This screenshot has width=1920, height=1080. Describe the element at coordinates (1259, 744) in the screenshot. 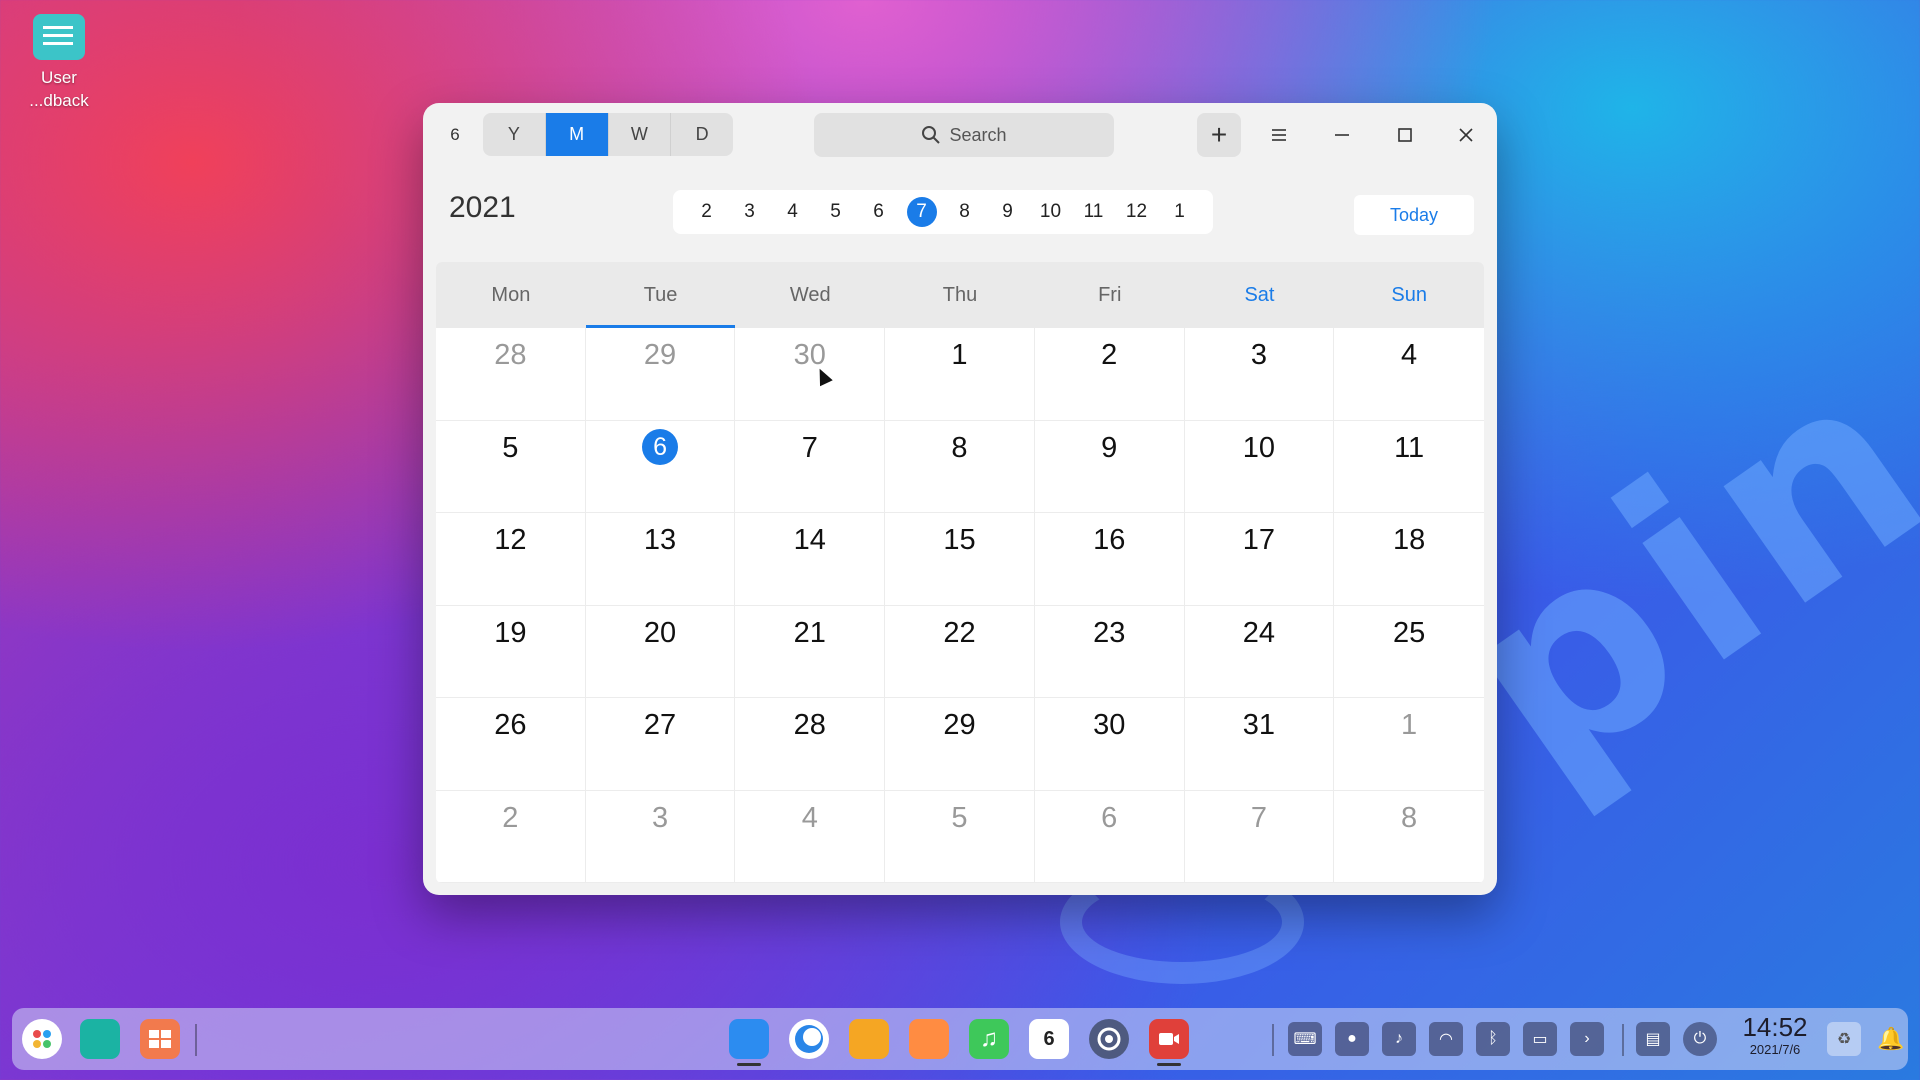

I see `day-cell: 31` at that location.